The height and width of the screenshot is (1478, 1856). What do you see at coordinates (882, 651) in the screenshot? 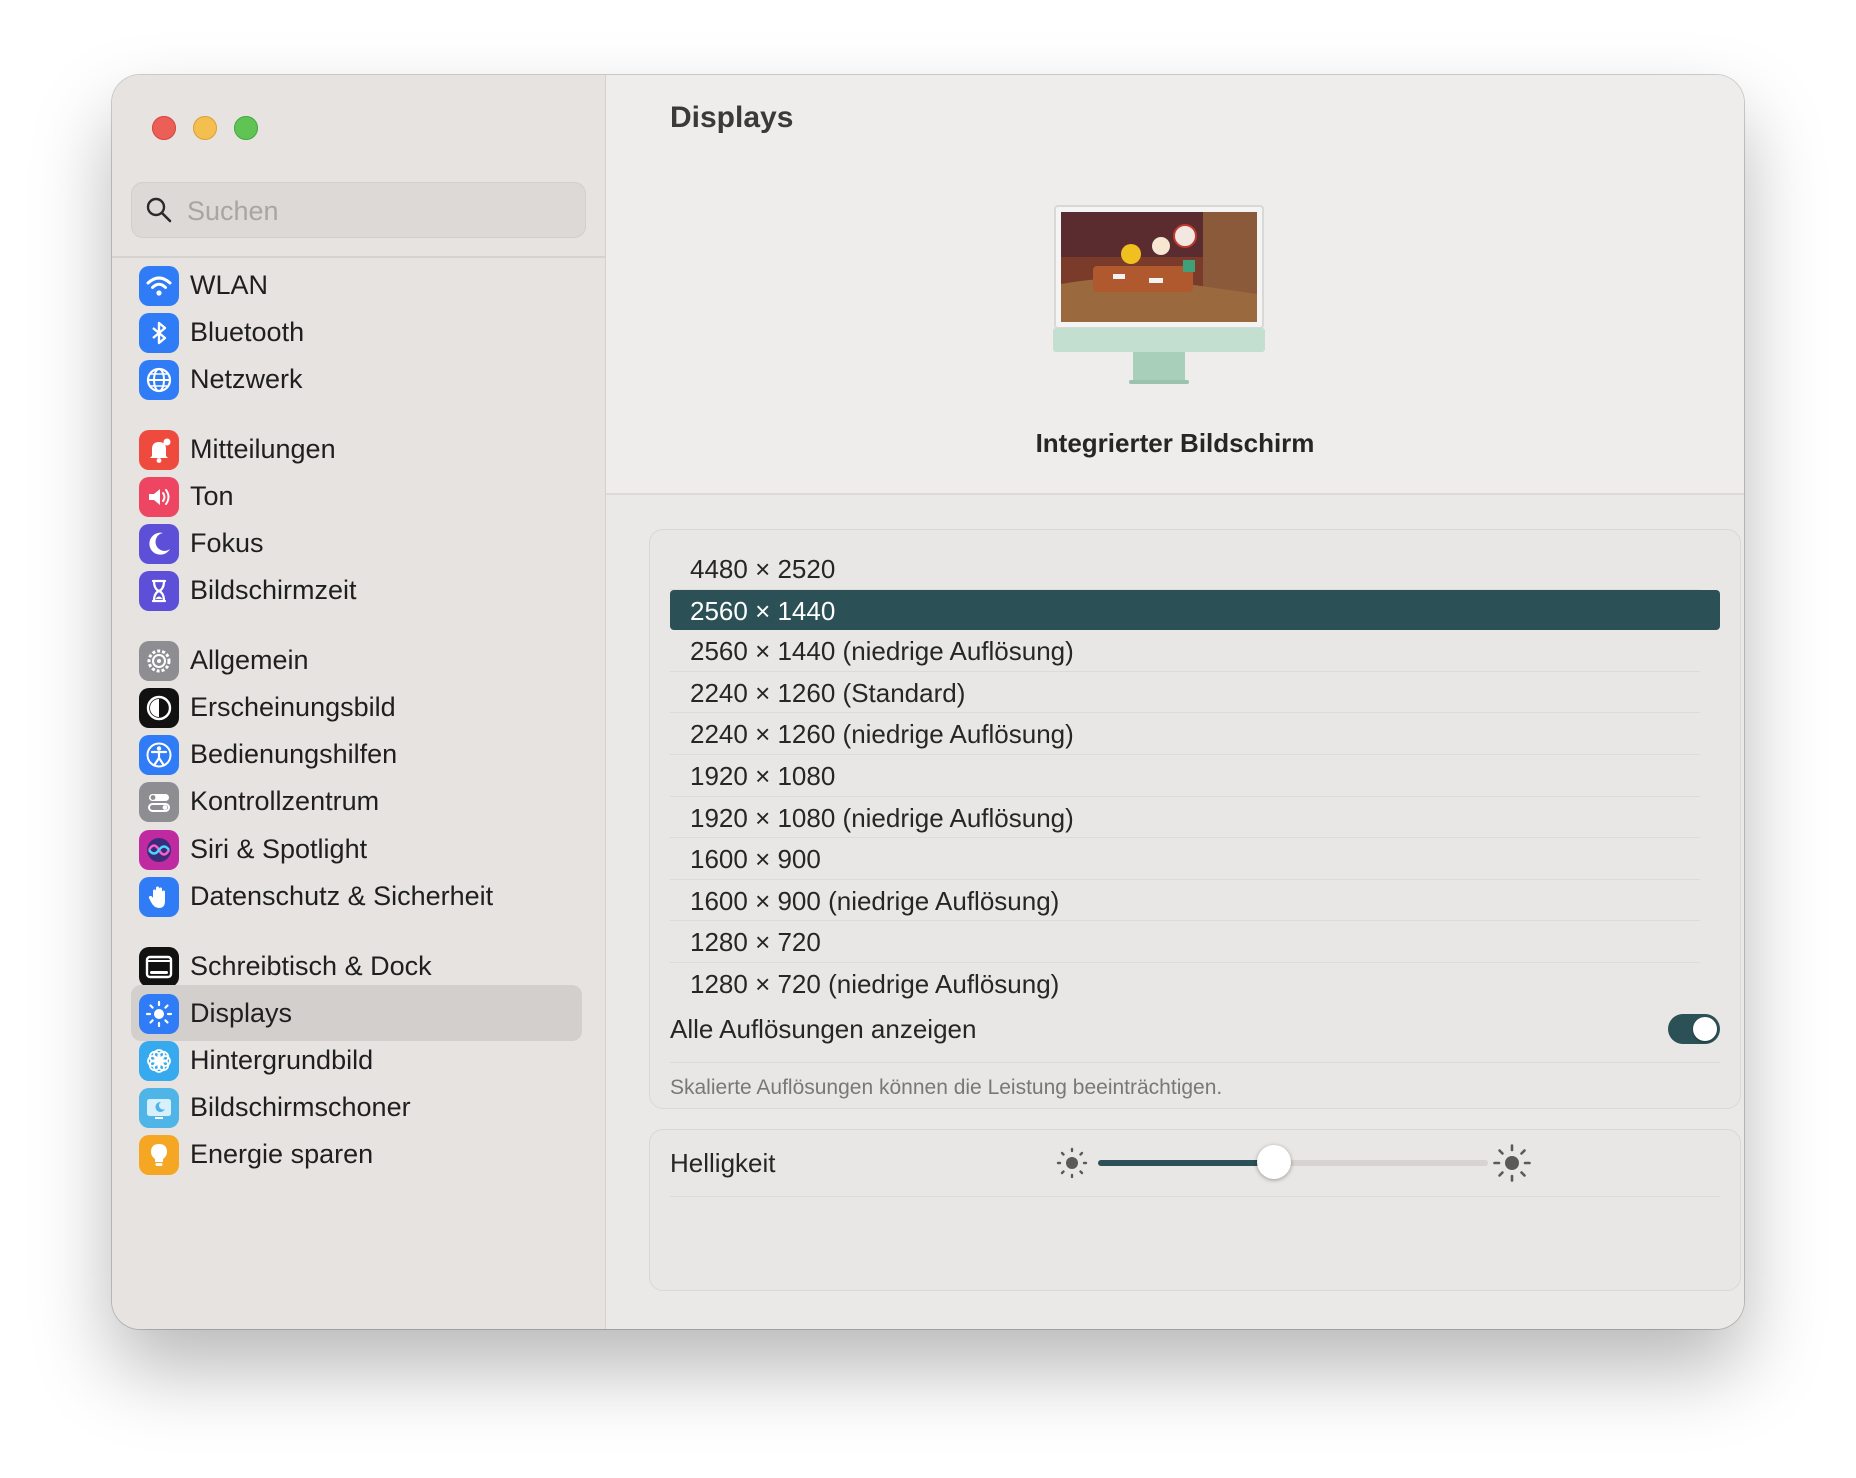
I see `resolution-label: 2560 × 1440 (niedrige Auflösung)` at bounding box center [882, 651].